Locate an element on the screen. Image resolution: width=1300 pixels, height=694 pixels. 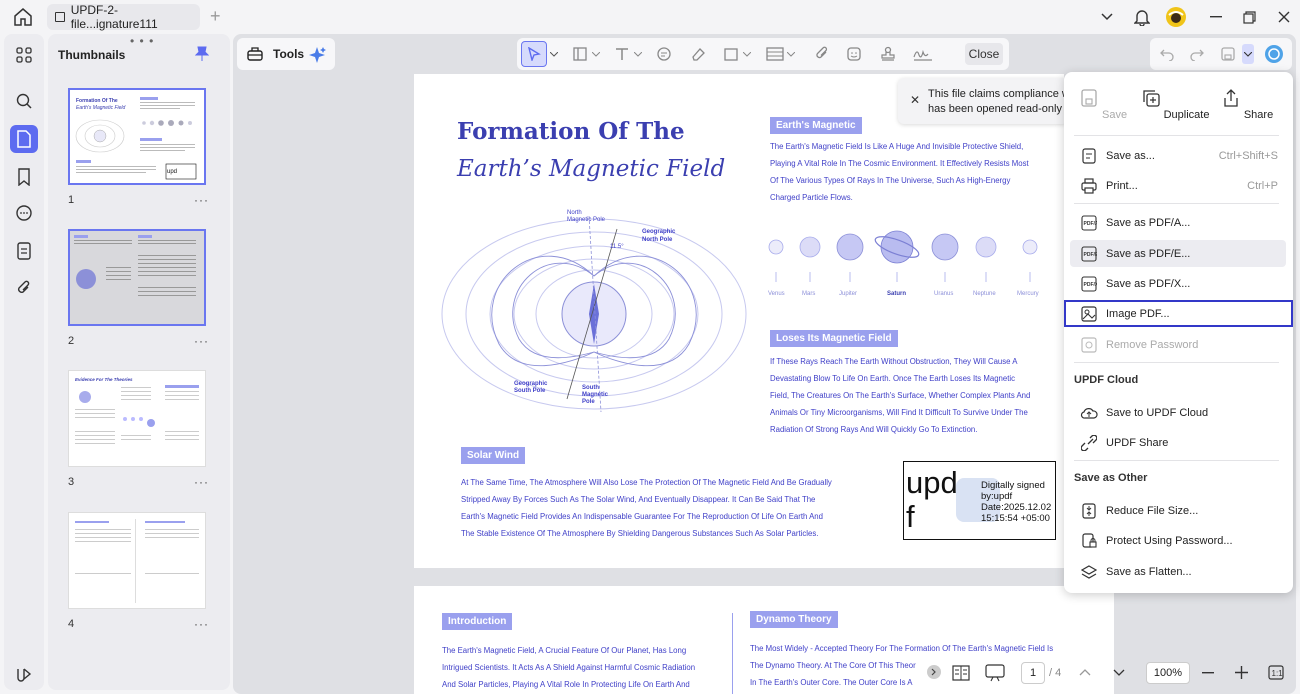
presentation-icon is located at coordinates (995, 673).